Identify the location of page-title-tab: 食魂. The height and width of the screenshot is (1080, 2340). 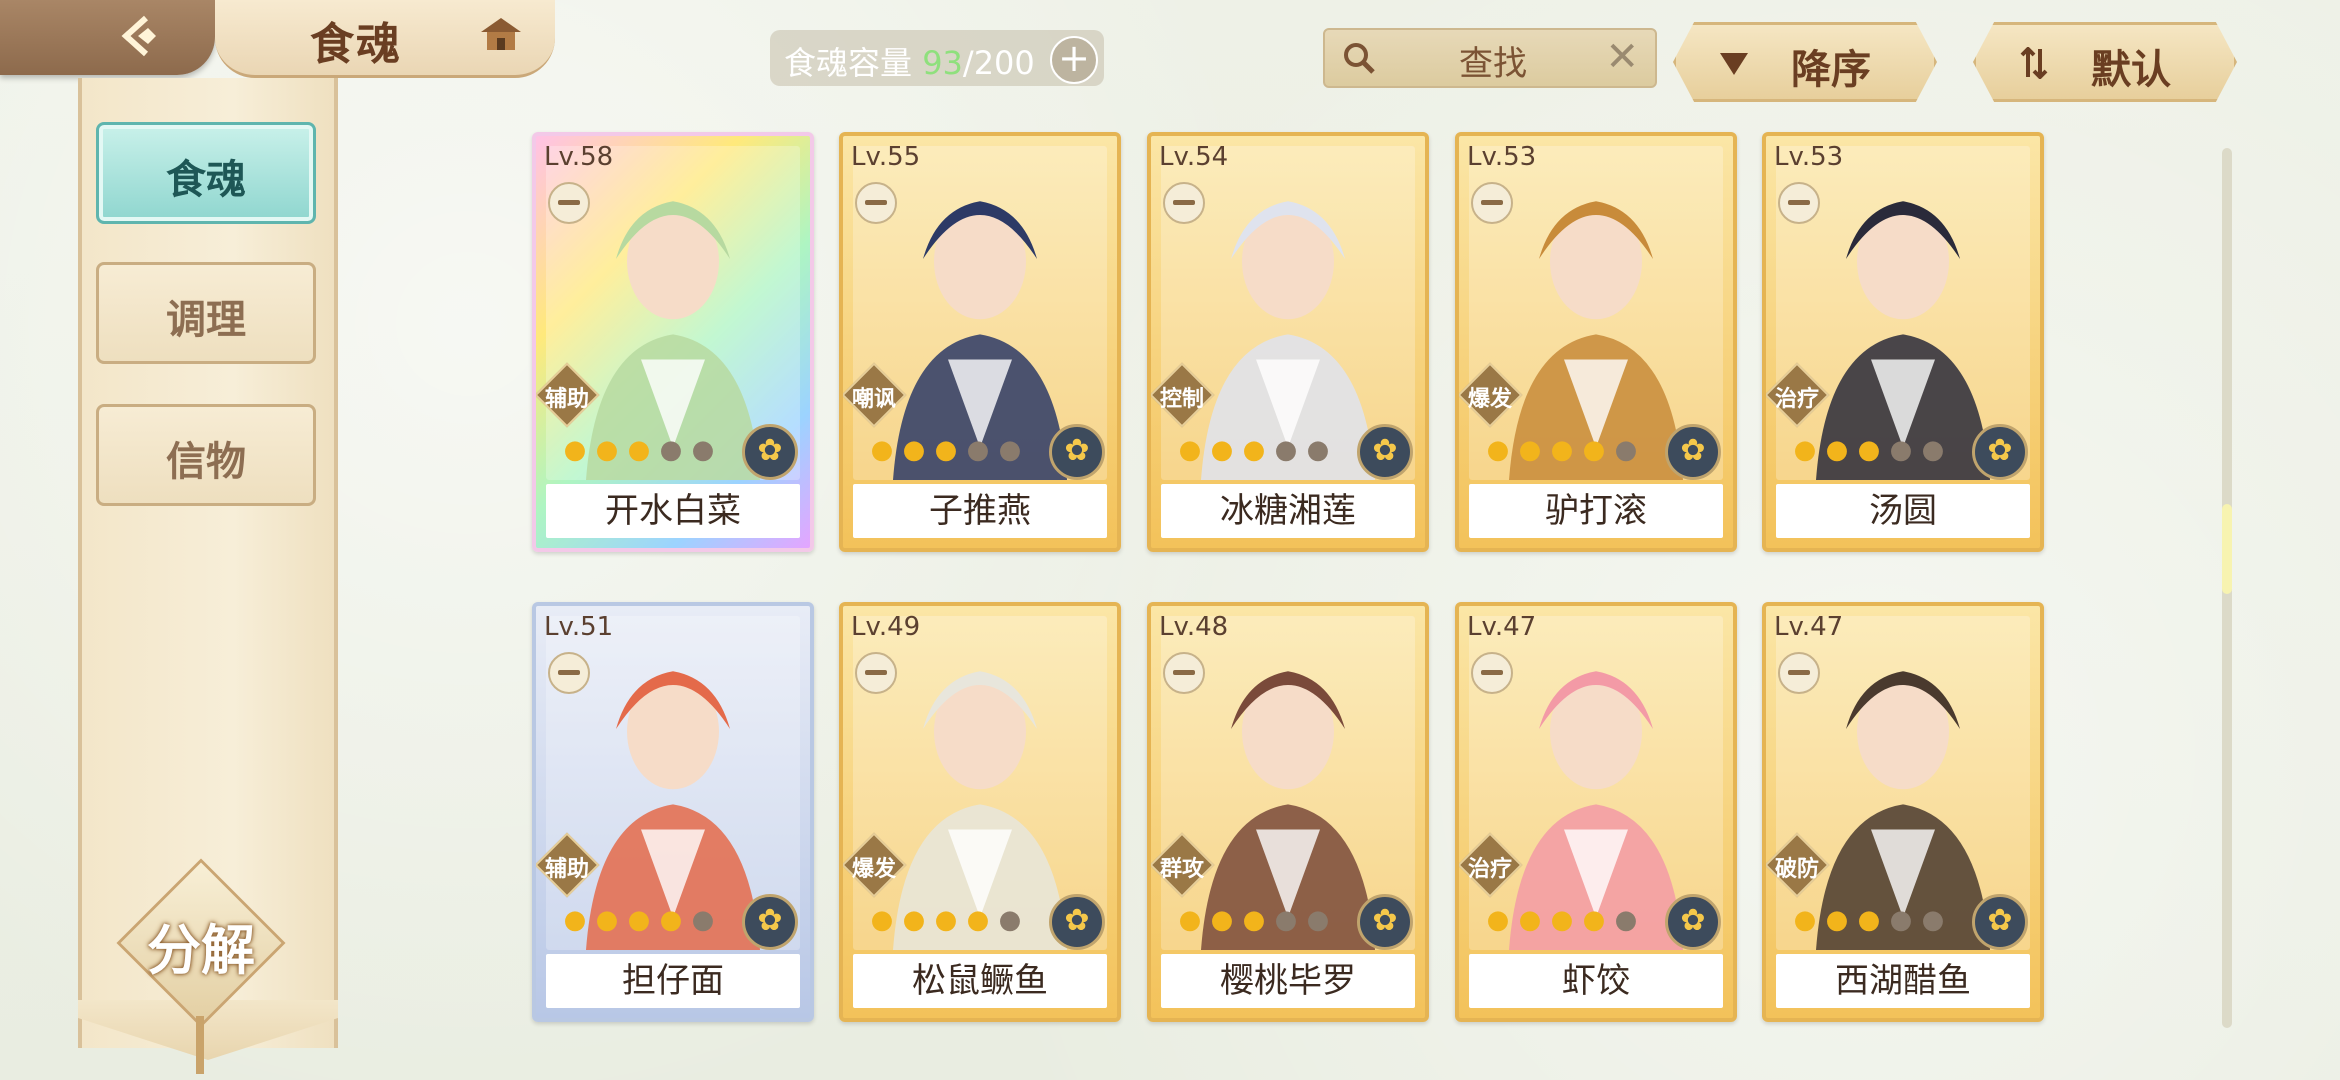
(385, 39).